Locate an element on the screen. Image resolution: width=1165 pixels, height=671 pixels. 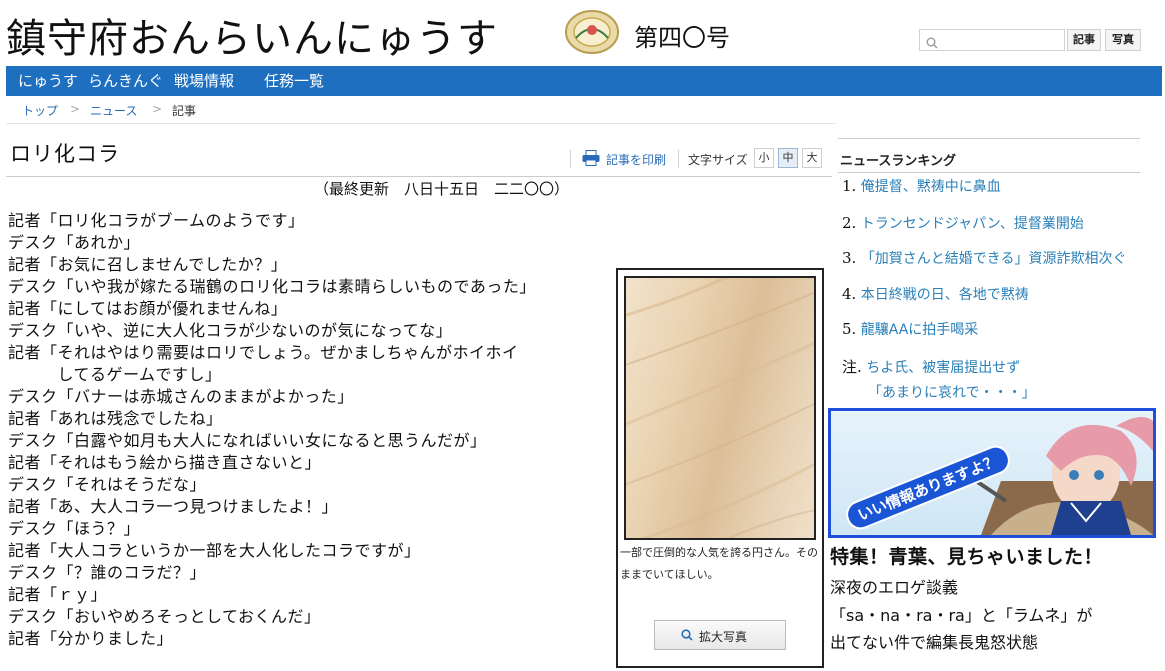
printer-icon is located at coordinates (591, 158).